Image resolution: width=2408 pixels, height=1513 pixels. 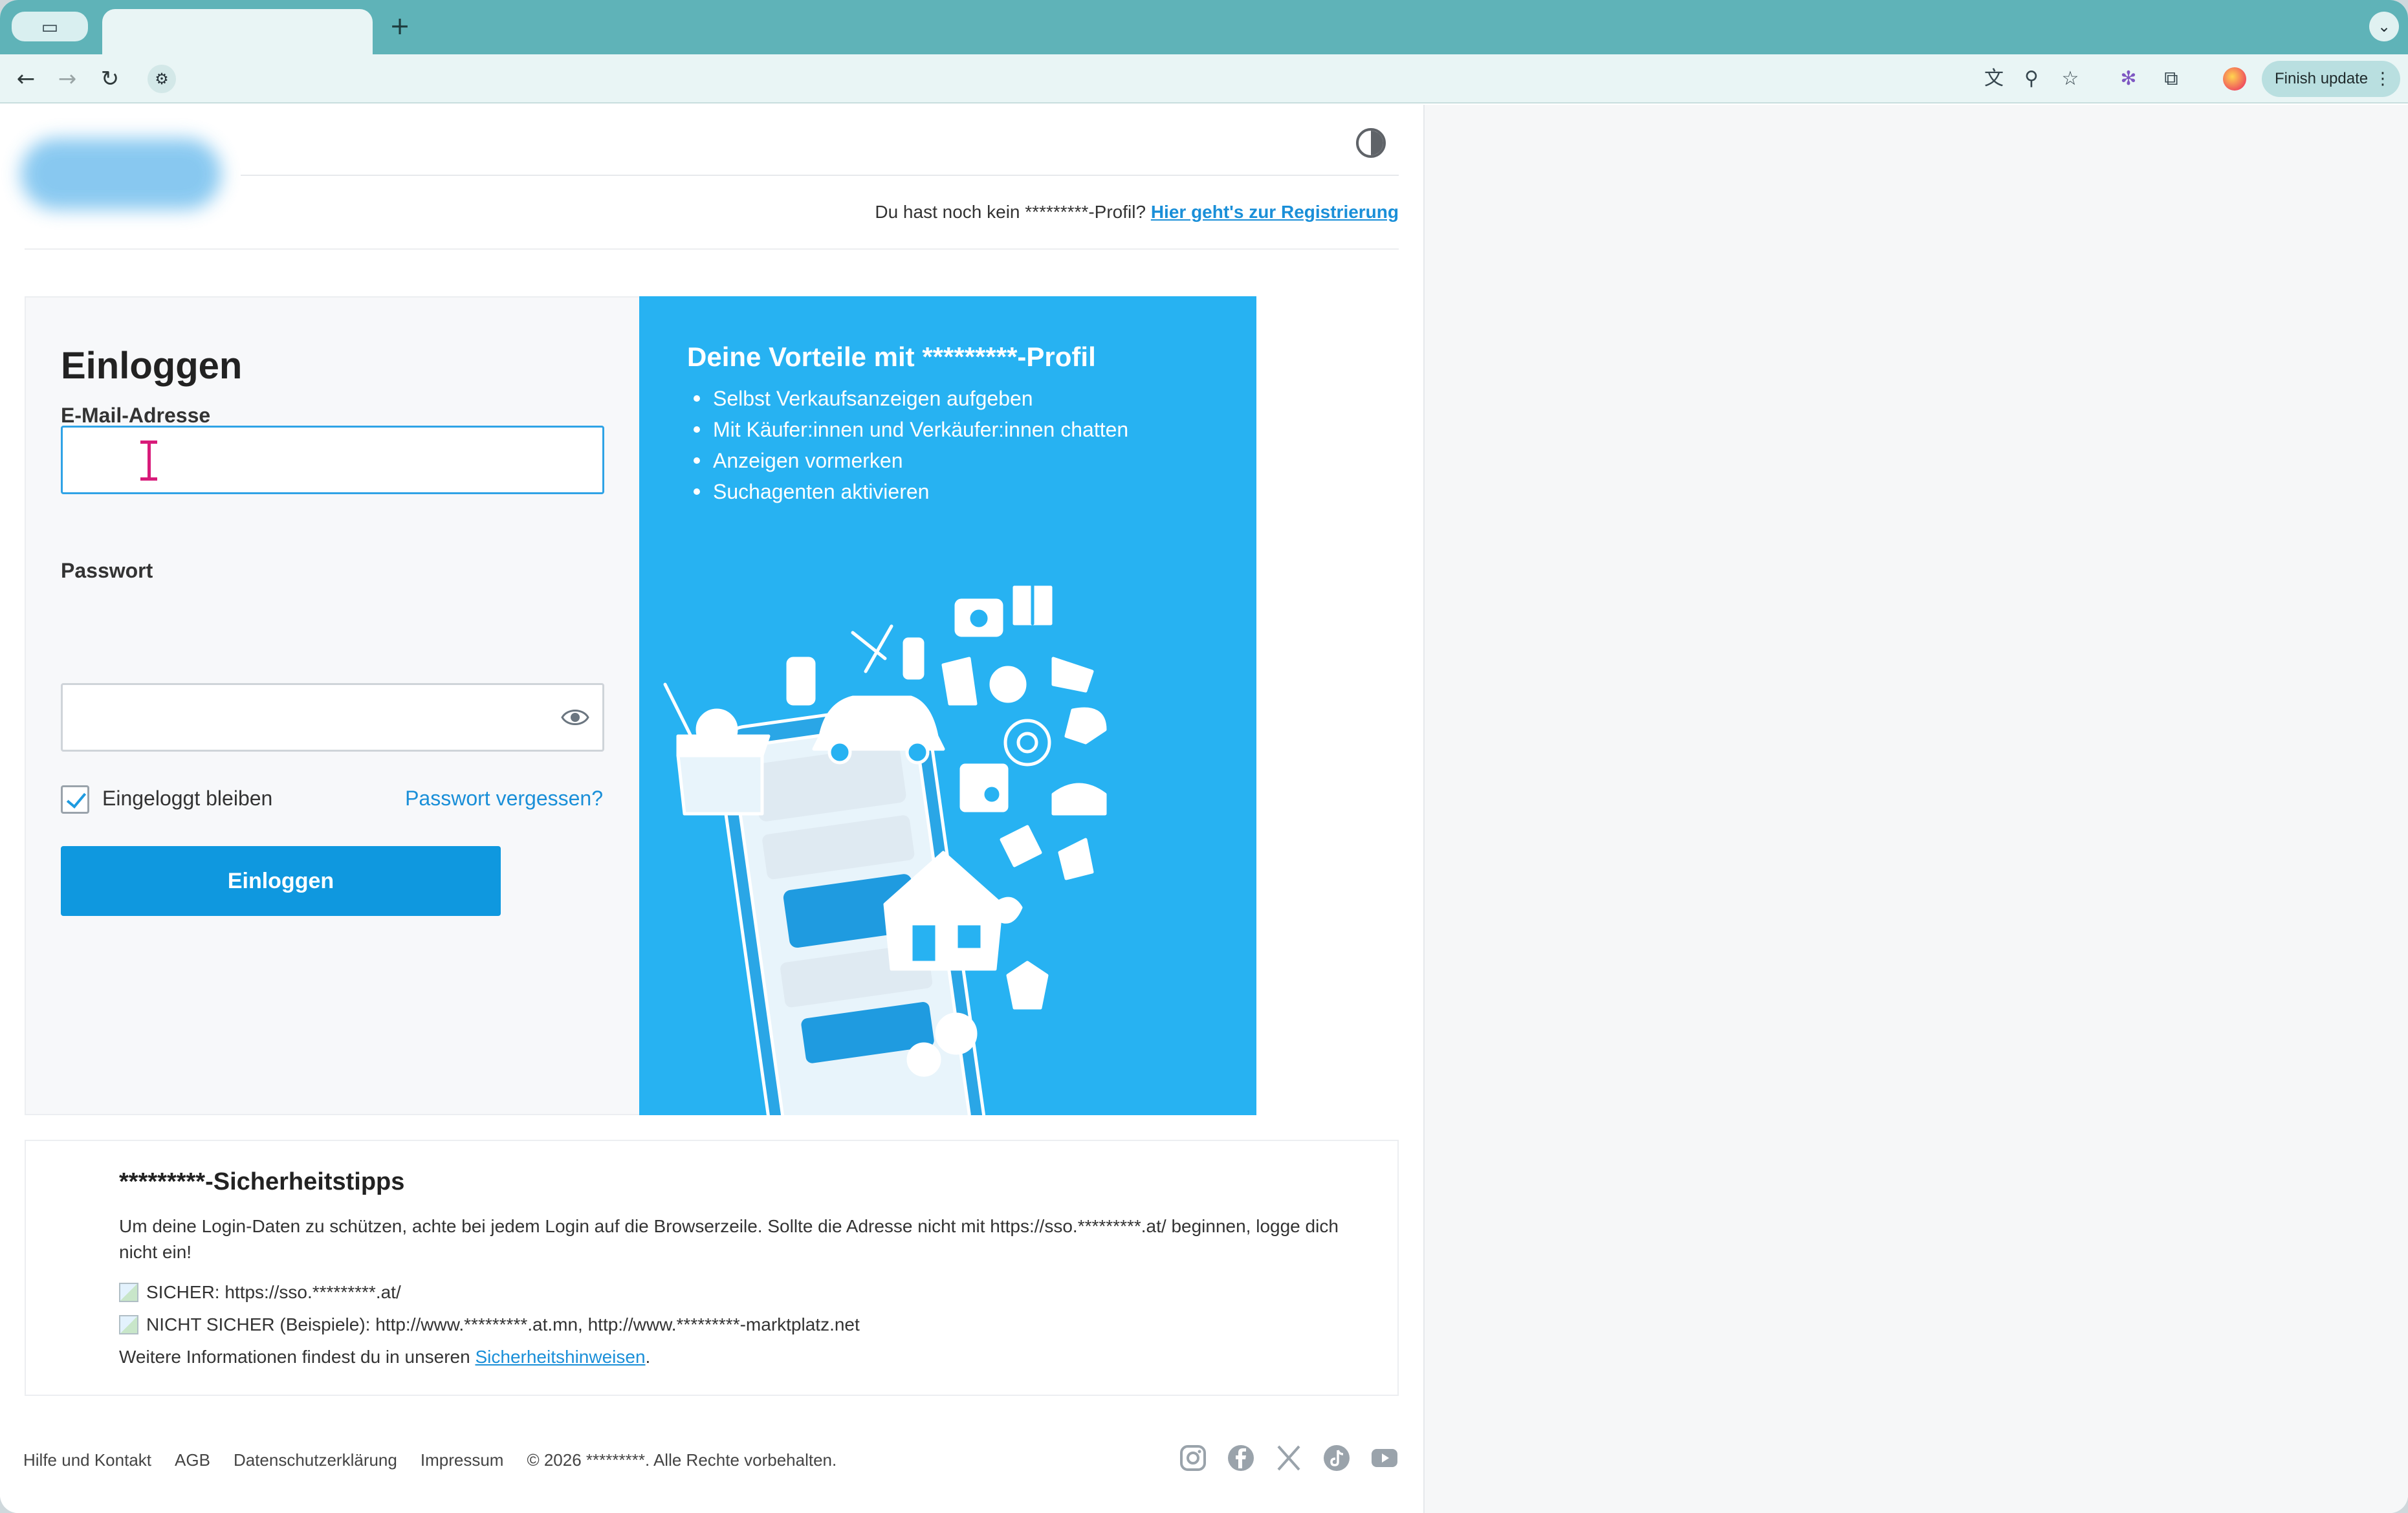 What do you see at coordinates (885, 842) in the screenshot?
I see `marketplace-illustration` at bounding box center [885, 842].